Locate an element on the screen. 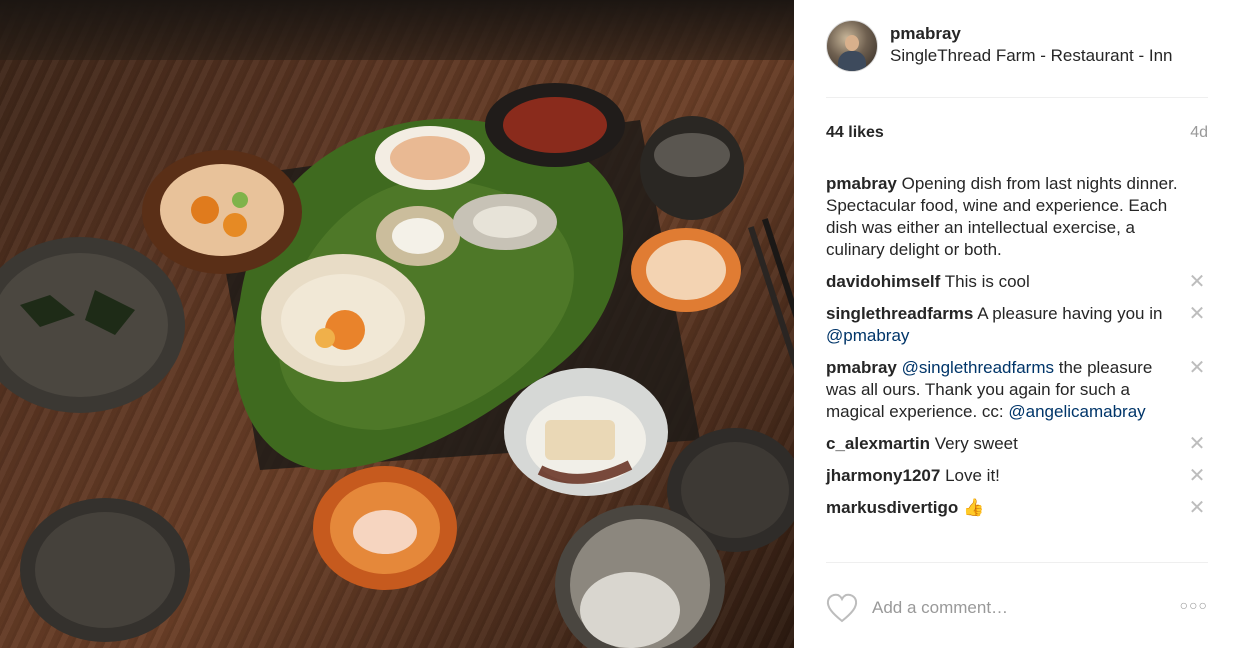  likes-row: 44 likes 4d is located at coordinates (1017, 136).